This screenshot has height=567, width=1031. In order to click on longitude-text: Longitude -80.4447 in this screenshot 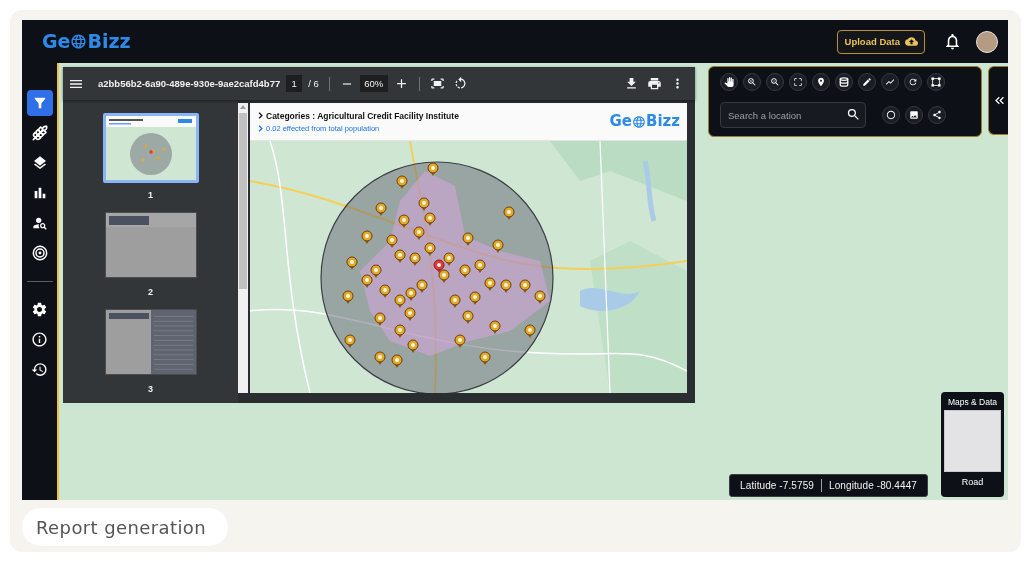, I will do `click(873, 485)`.